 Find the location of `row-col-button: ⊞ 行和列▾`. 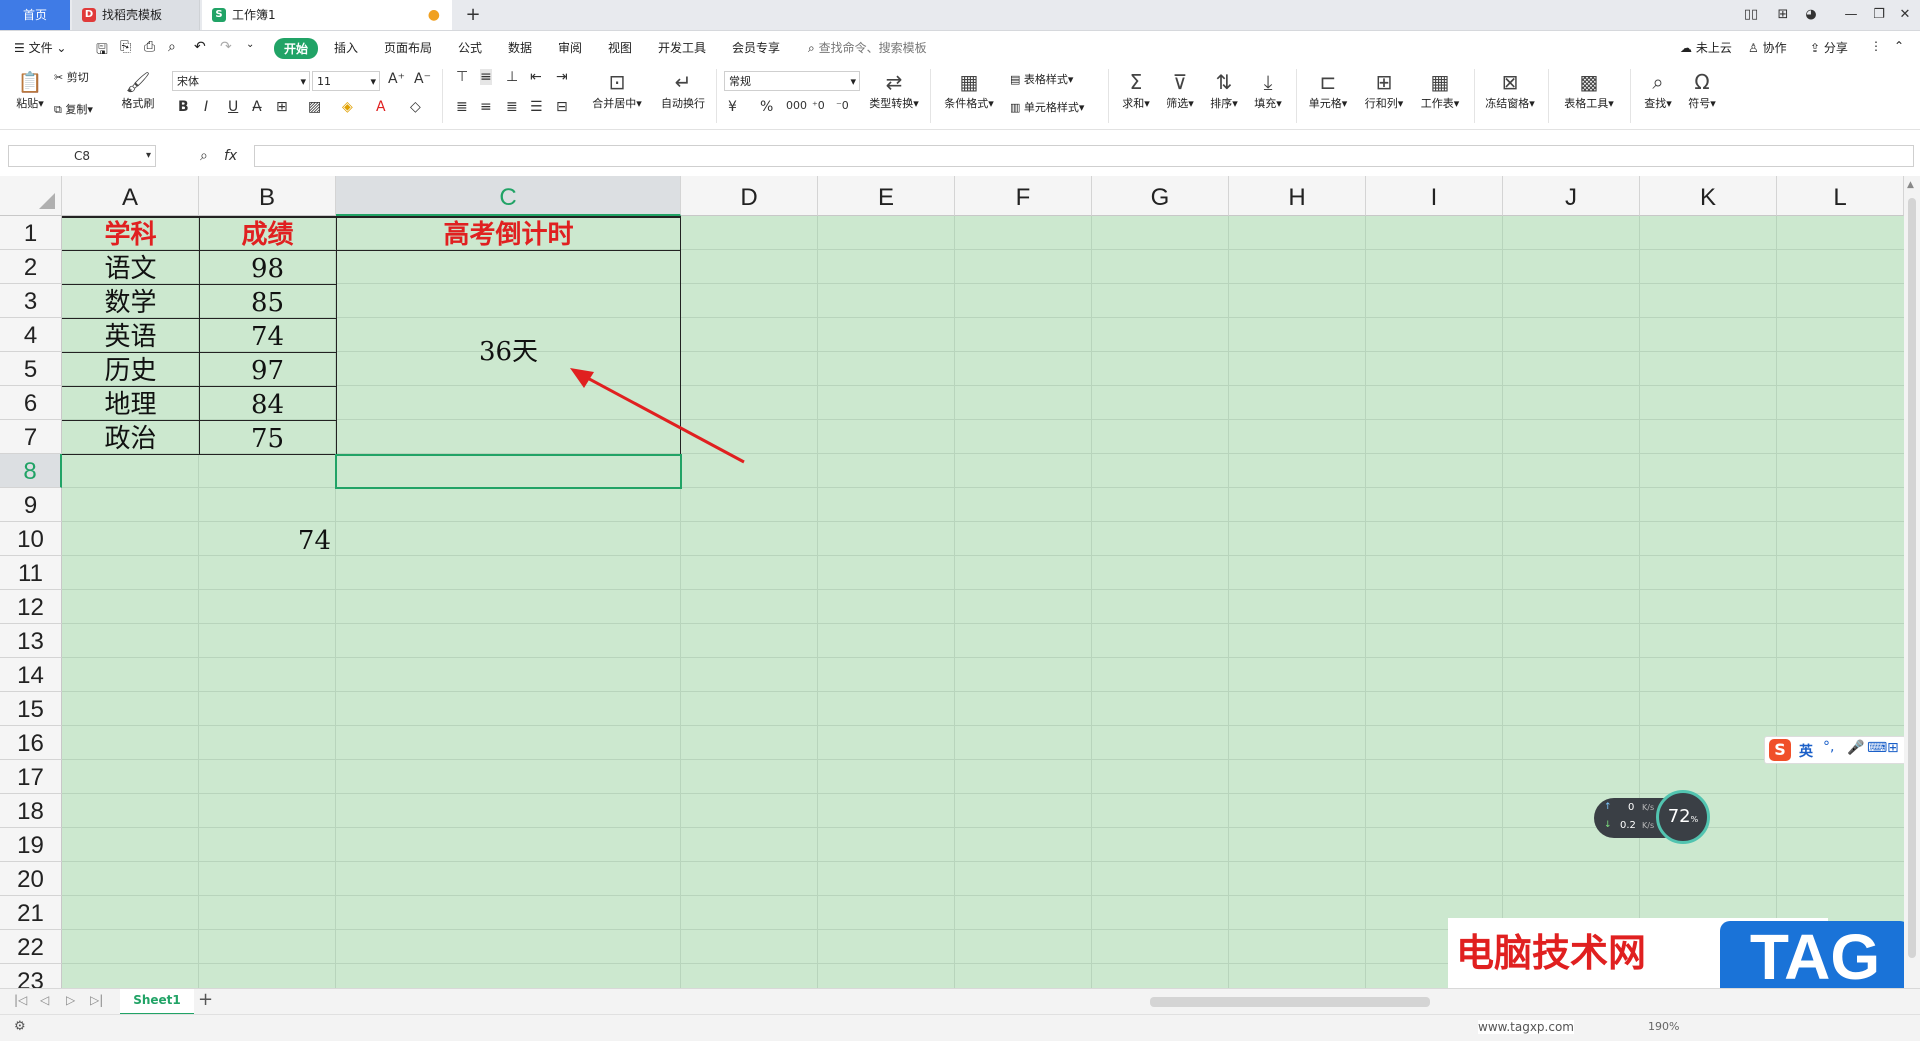

row-col-button: ⊞ 行和列▾ is located at coordinates (1384, 90).